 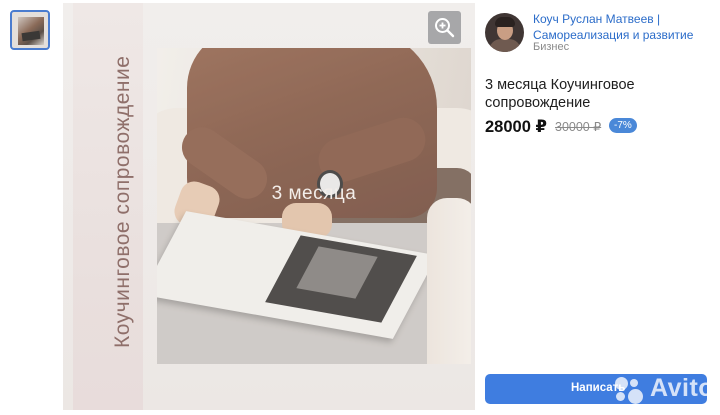 What do you see at coordinates (682, 388) in the screenshot?
I see `avito-watermark-text: Avito` at bounding box center [682, 388].